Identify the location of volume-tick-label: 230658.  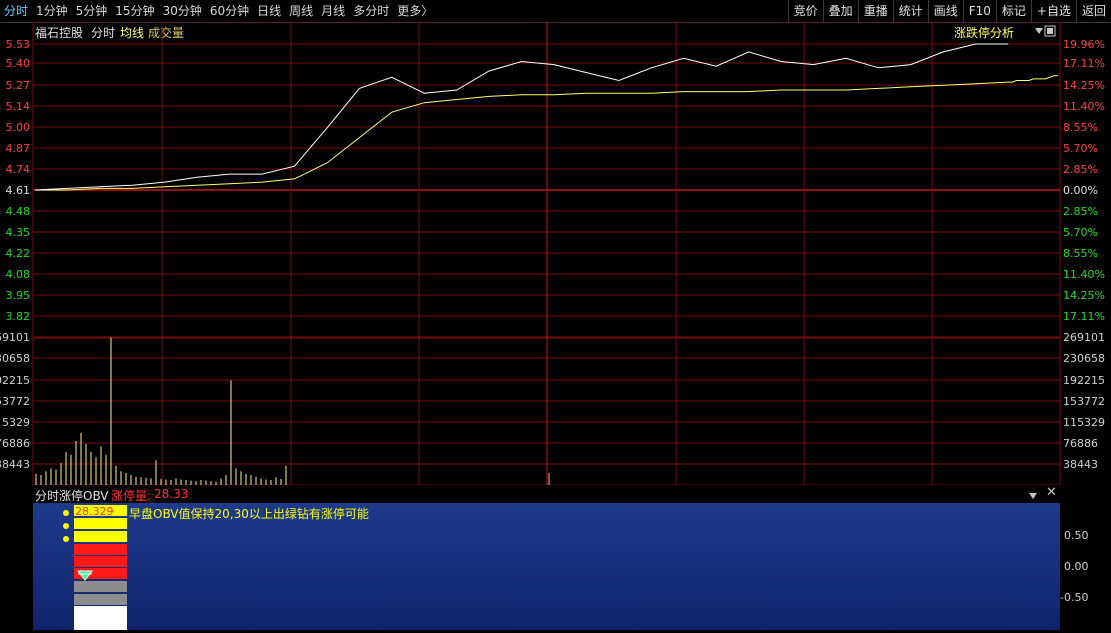
(1084, 358).